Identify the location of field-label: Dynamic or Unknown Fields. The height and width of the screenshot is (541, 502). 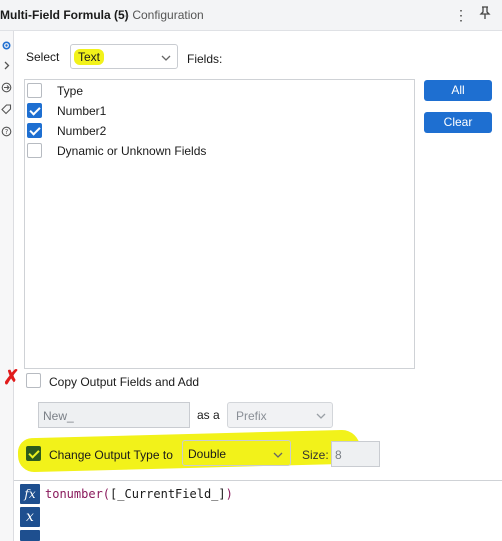
(132, 151).